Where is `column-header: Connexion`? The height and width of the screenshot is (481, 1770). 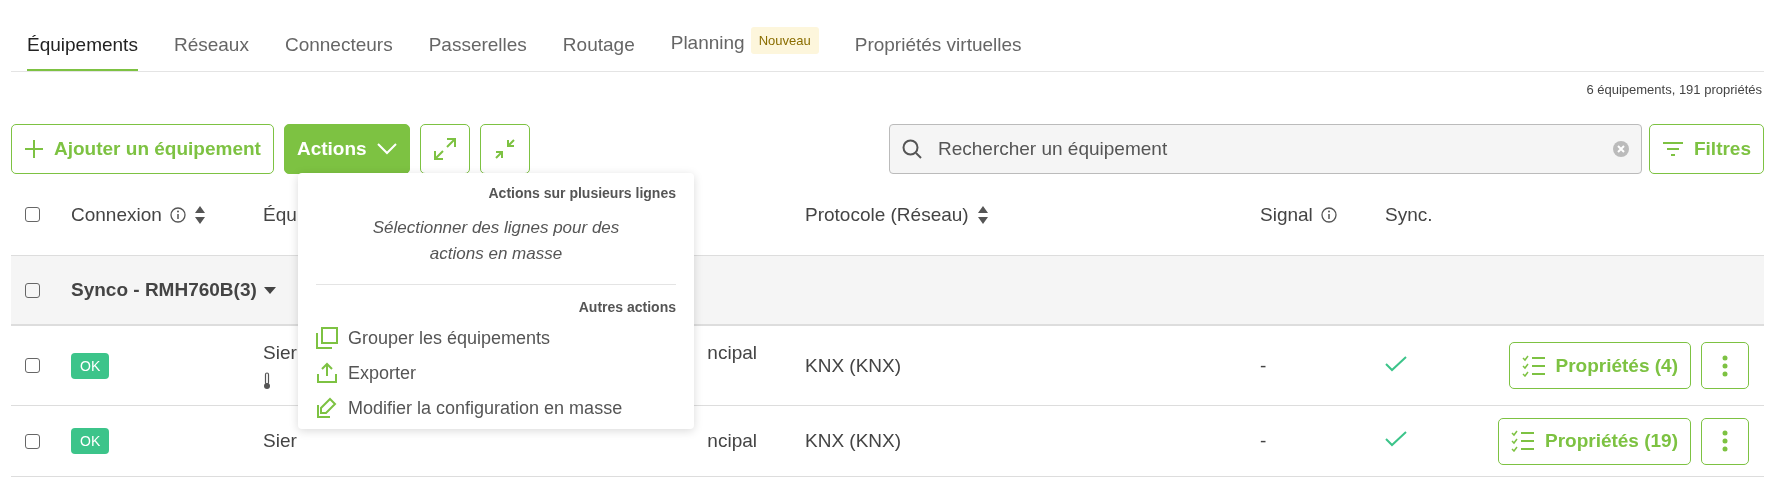
column-header: Connexion is located at coordinates (116, 214).